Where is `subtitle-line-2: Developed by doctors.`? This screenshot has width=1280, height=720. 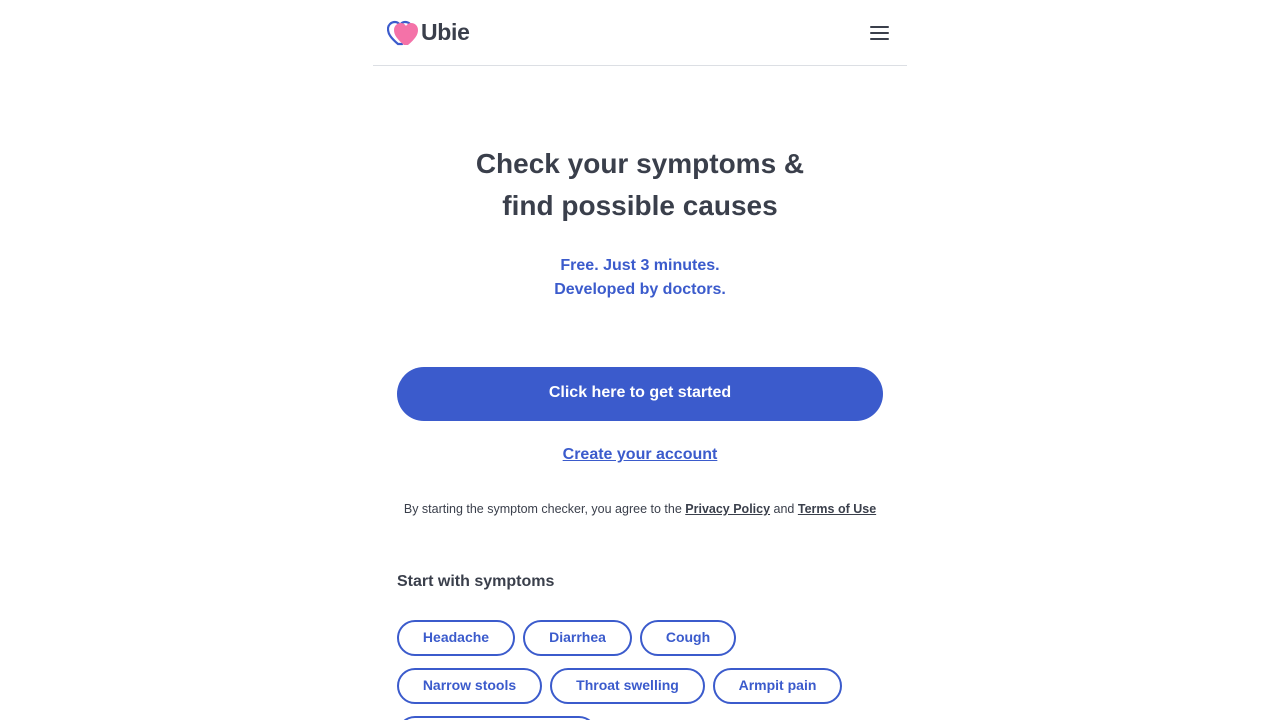 subtitle-line-2: Developed by doctors. is located at coordinates (640, 289).